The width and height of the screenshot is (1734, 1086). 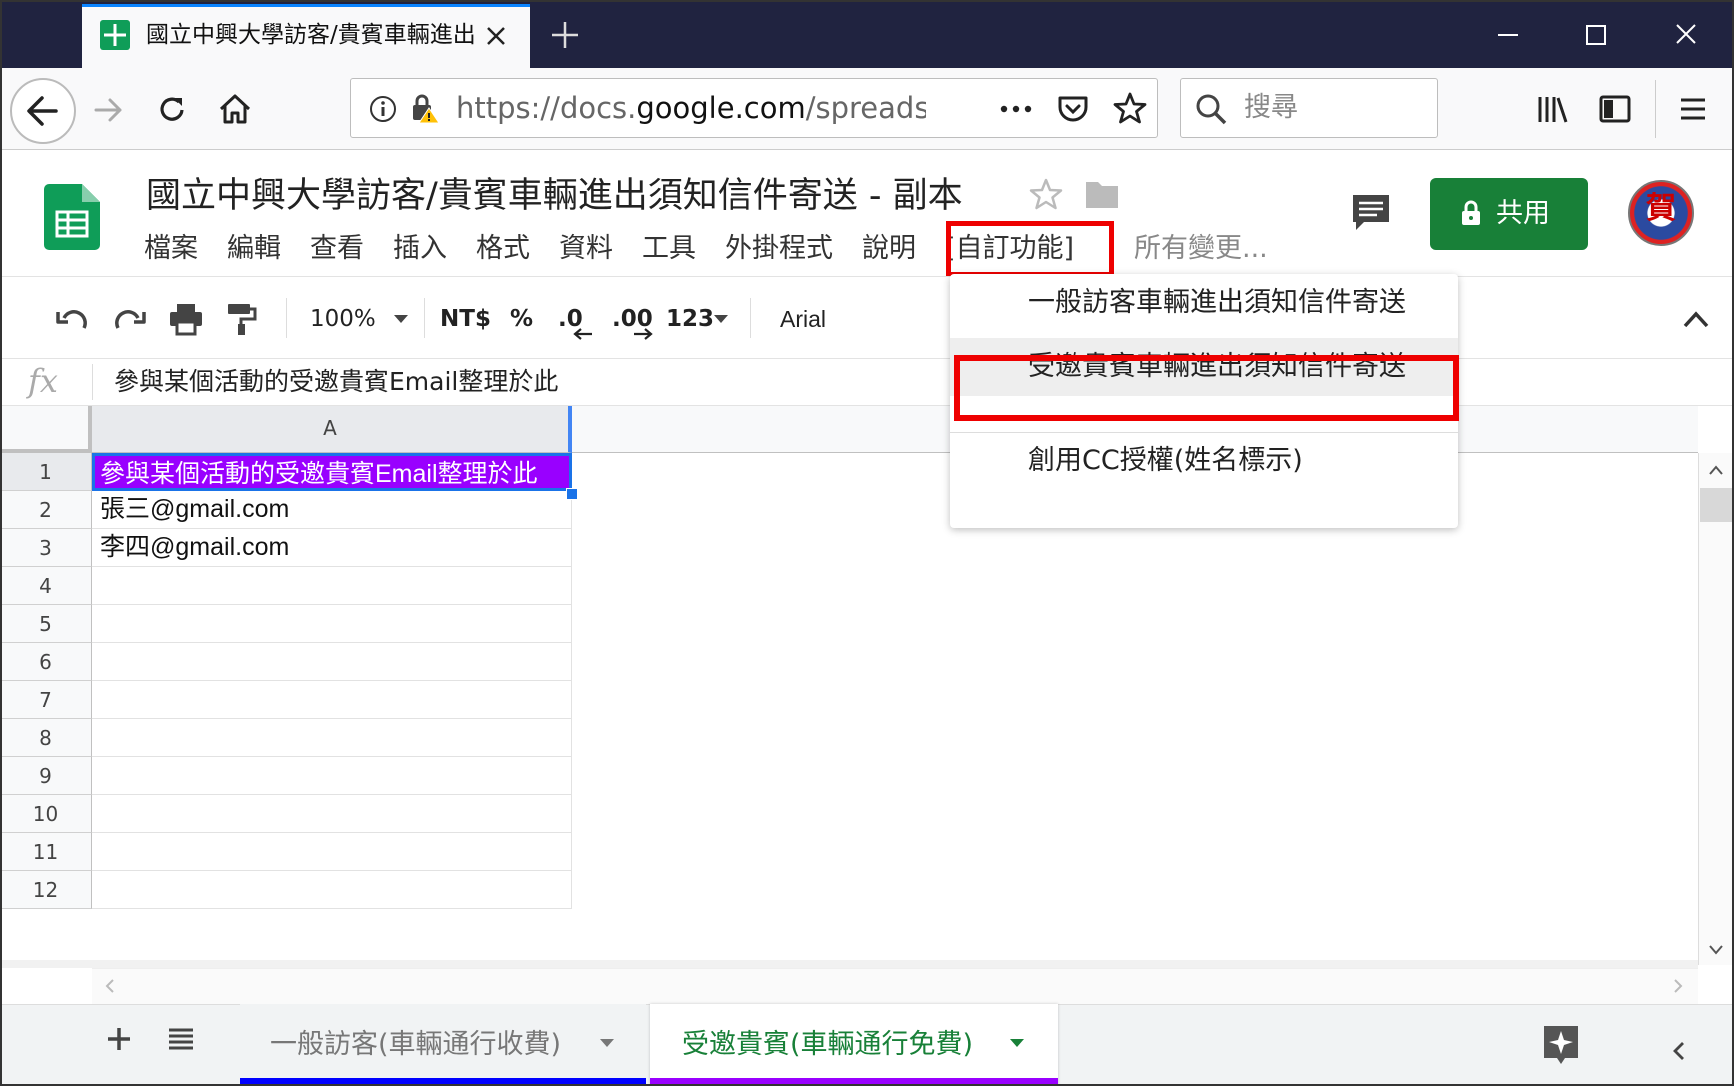 What do you see at coordinates (522, 319) in the screenshot?
I see `percent-format-button: %` at bounding box center [522, 319].